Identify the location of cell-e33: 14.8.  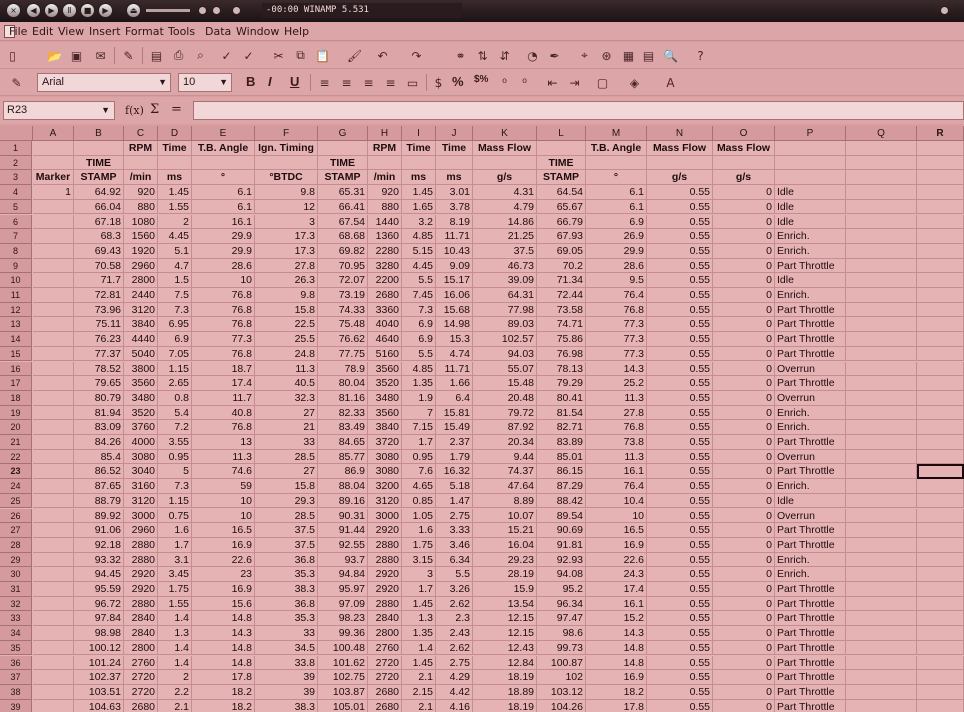
(223, 619).